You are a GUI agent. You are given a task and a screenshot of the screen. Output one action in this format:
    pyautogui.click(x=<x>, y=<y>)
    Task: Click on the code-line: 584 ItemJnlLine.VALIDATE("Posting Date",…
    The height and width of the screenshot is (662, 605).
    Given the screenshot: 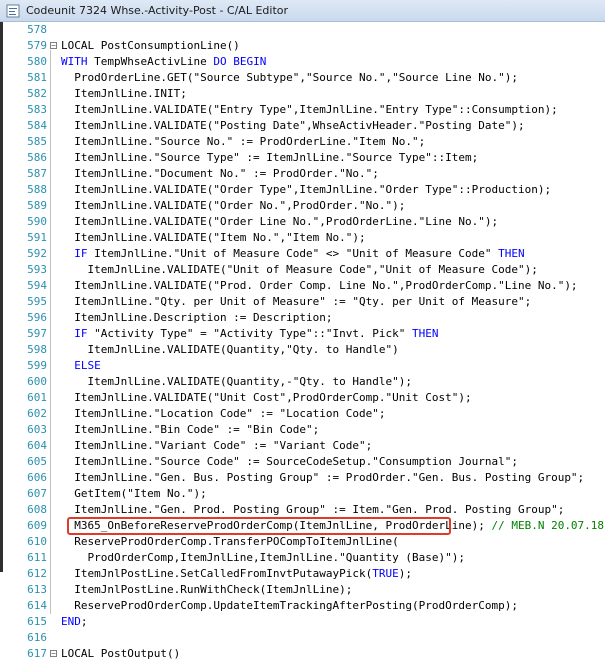 What is the action you would take?
    pyautogui.click(x=304, y=126)
    